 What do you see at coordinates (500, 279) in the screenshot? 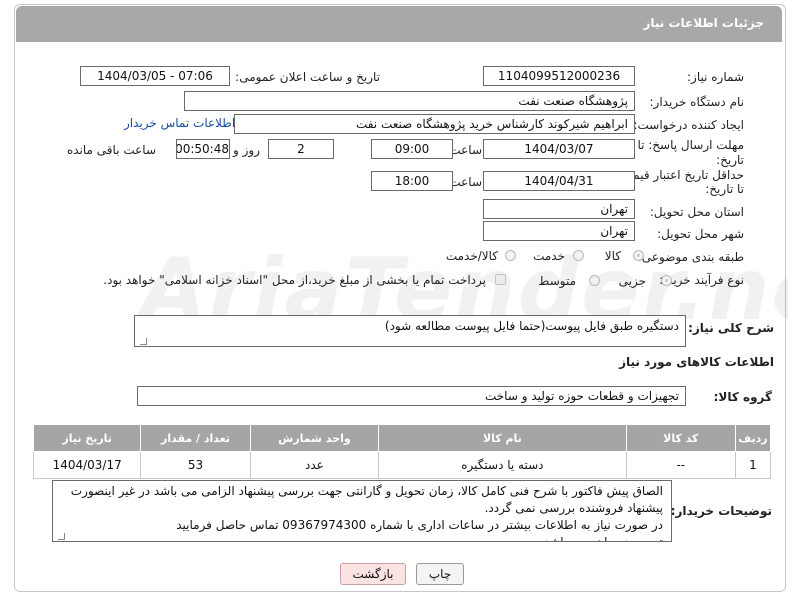
I see `treasury-payment-checkbox` at bounding box center [500, 279].